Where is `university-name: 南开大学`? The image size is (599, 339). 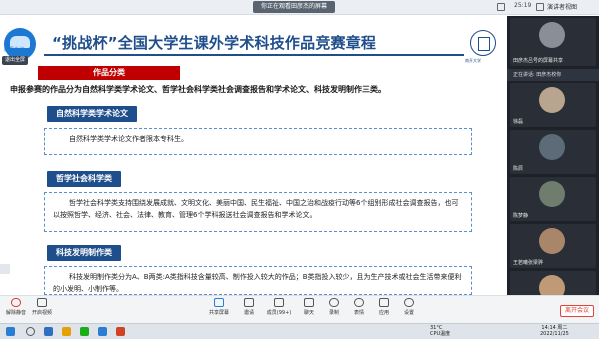
university-name: 南开大学 is located at coordinates (473, 60).